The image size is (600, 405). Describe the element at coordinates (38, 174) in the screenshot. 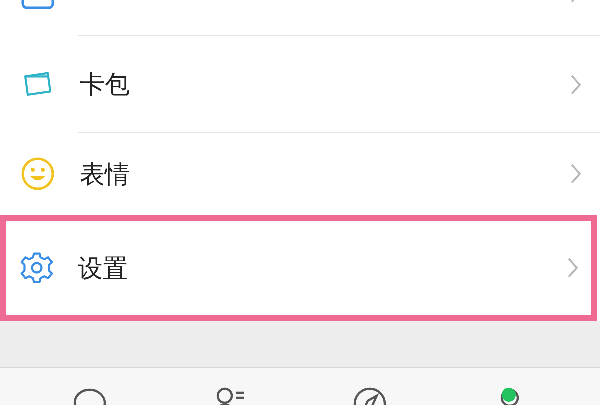

I see `smiley-icon` at that location.